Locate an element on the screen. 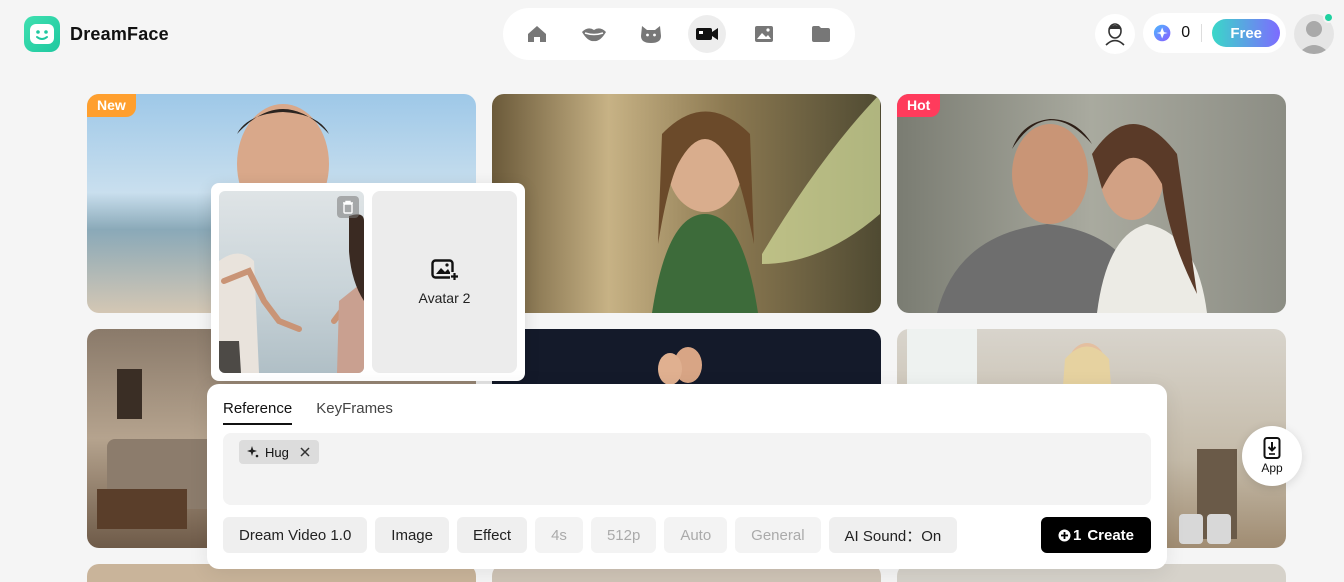 Image resolution: width=1344 pixels, height=582 pixels. badge-hot: Hot is located at coordinates (919, 105).